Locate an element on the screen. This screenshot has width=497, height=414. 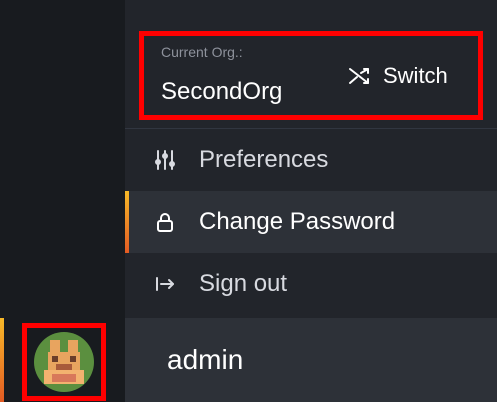
menu-item-preferences: Preferences is located at coordinates (311, 160).